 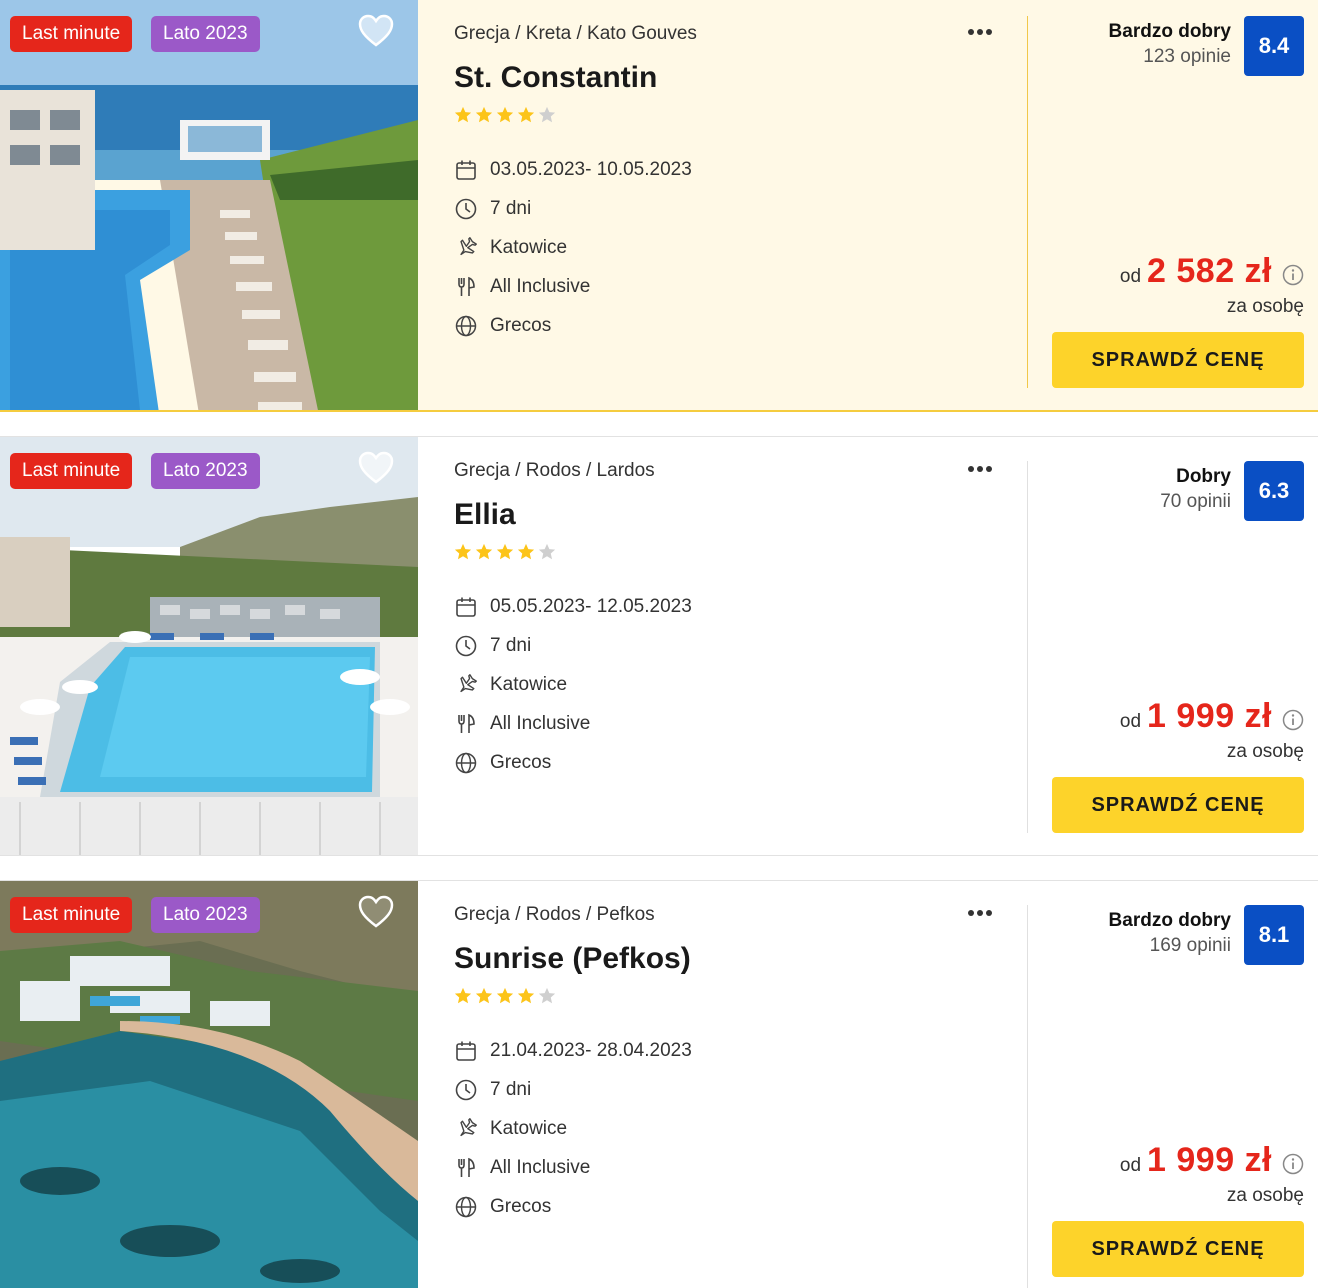 I want to click on reviews-count: 169 opinii, so click(x=1190, y=946).